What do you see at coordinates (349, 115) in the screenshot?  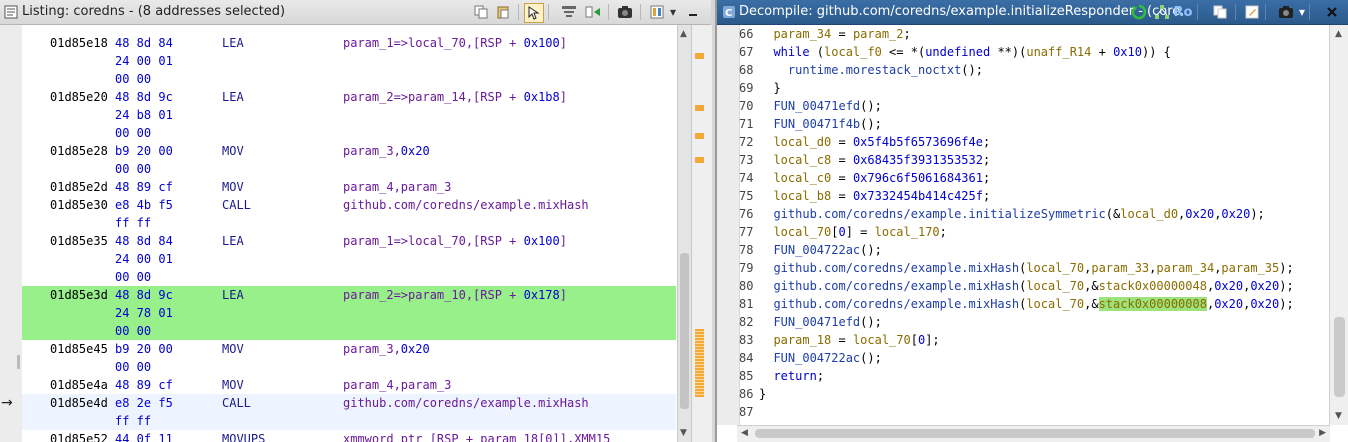 I see `listing-row: 24 b8 01` at bounding box center [349, 115].